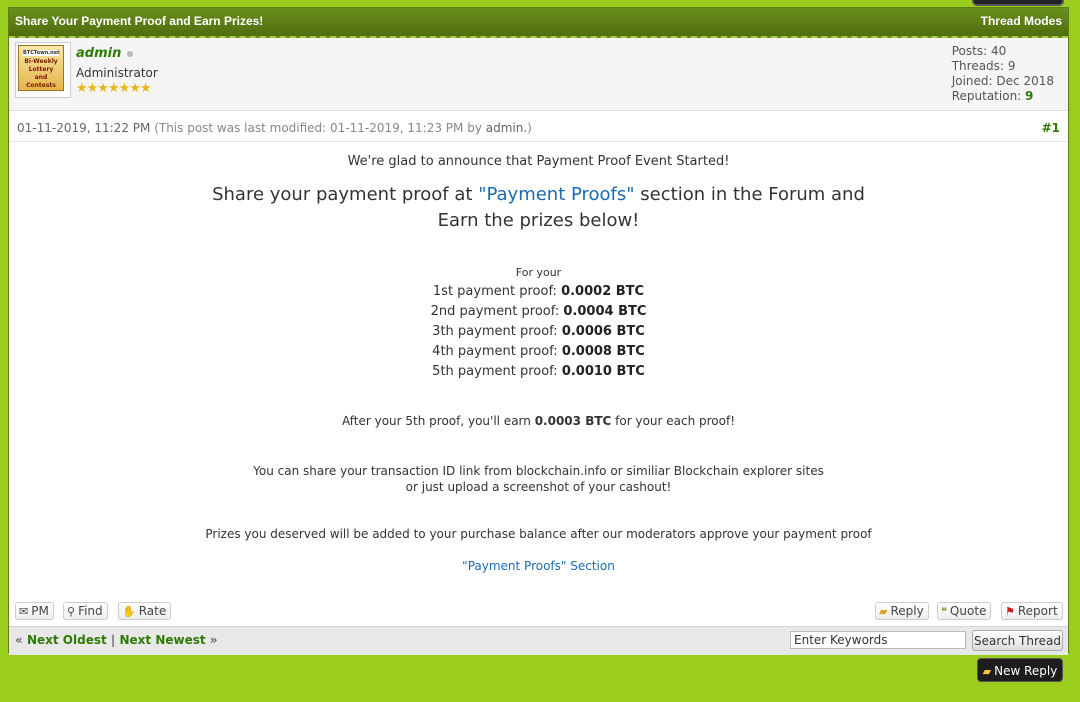 This screenshot has height=702, width=1080. Describe the element at coordinates (19, 640) in the screenshot. I see `prev-arrow: «` at that location.